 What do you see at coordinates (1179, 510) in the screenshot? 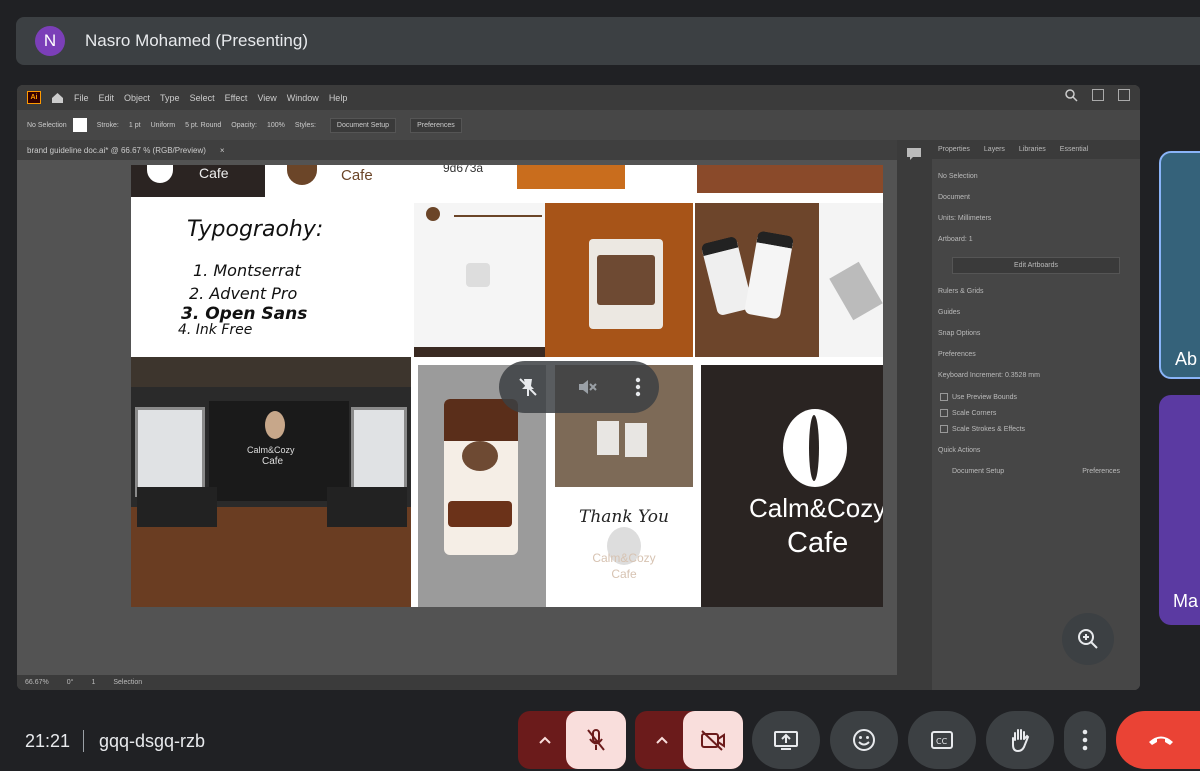
I see `participant-tile: Ma` at bounding box center [1179, 510].